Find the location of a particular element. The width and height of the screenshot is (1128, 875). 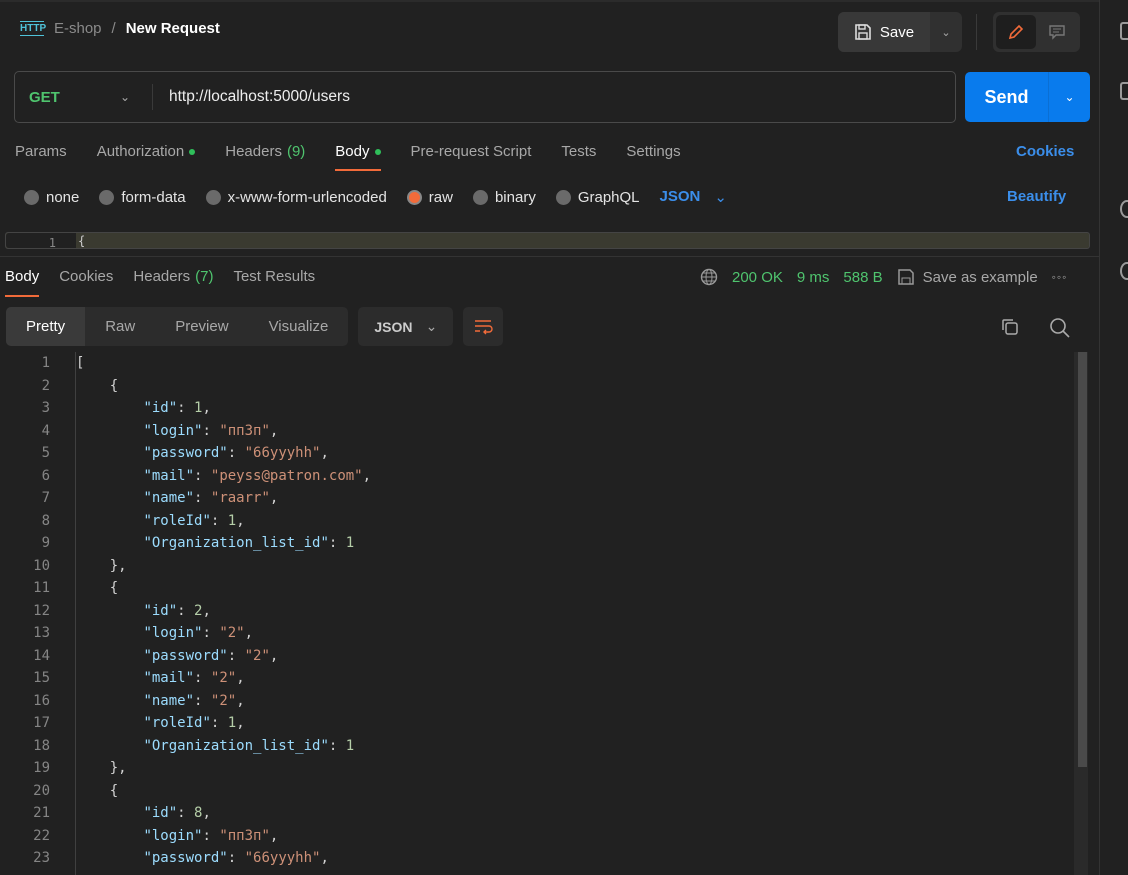

code-line: 5 "password": "66yyyhh", is located at coordinates (536, 453).